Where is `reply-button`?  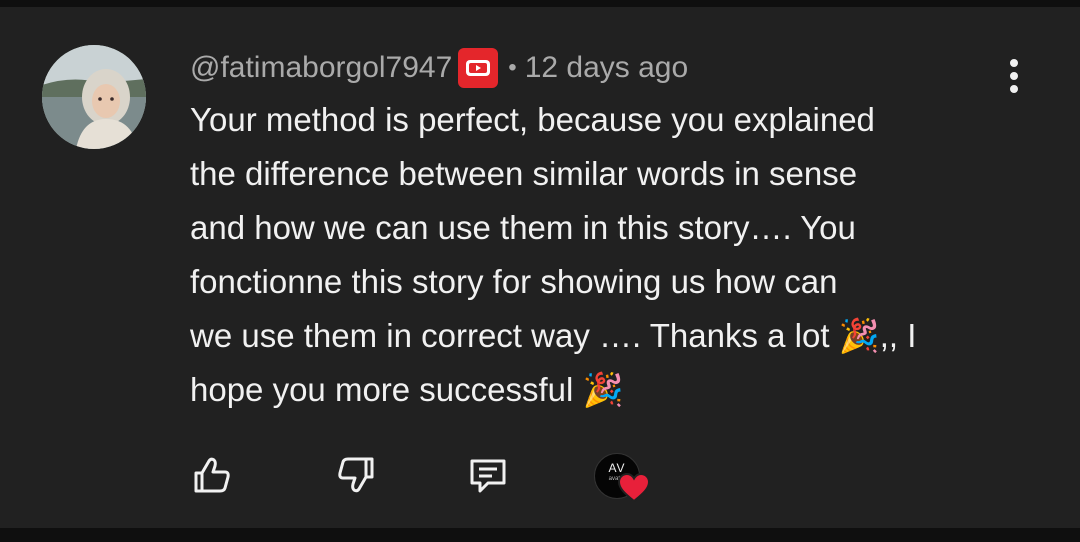 reply-button is located at coordinates (488, 475).